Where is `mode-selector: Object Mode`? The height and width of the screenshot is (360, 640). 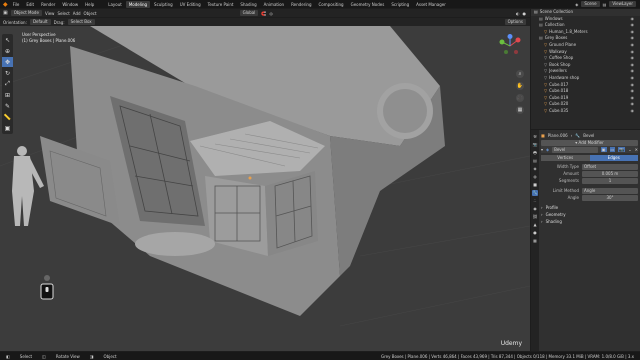
mode-selector: Object Mode is located at coordinates (26, 13).